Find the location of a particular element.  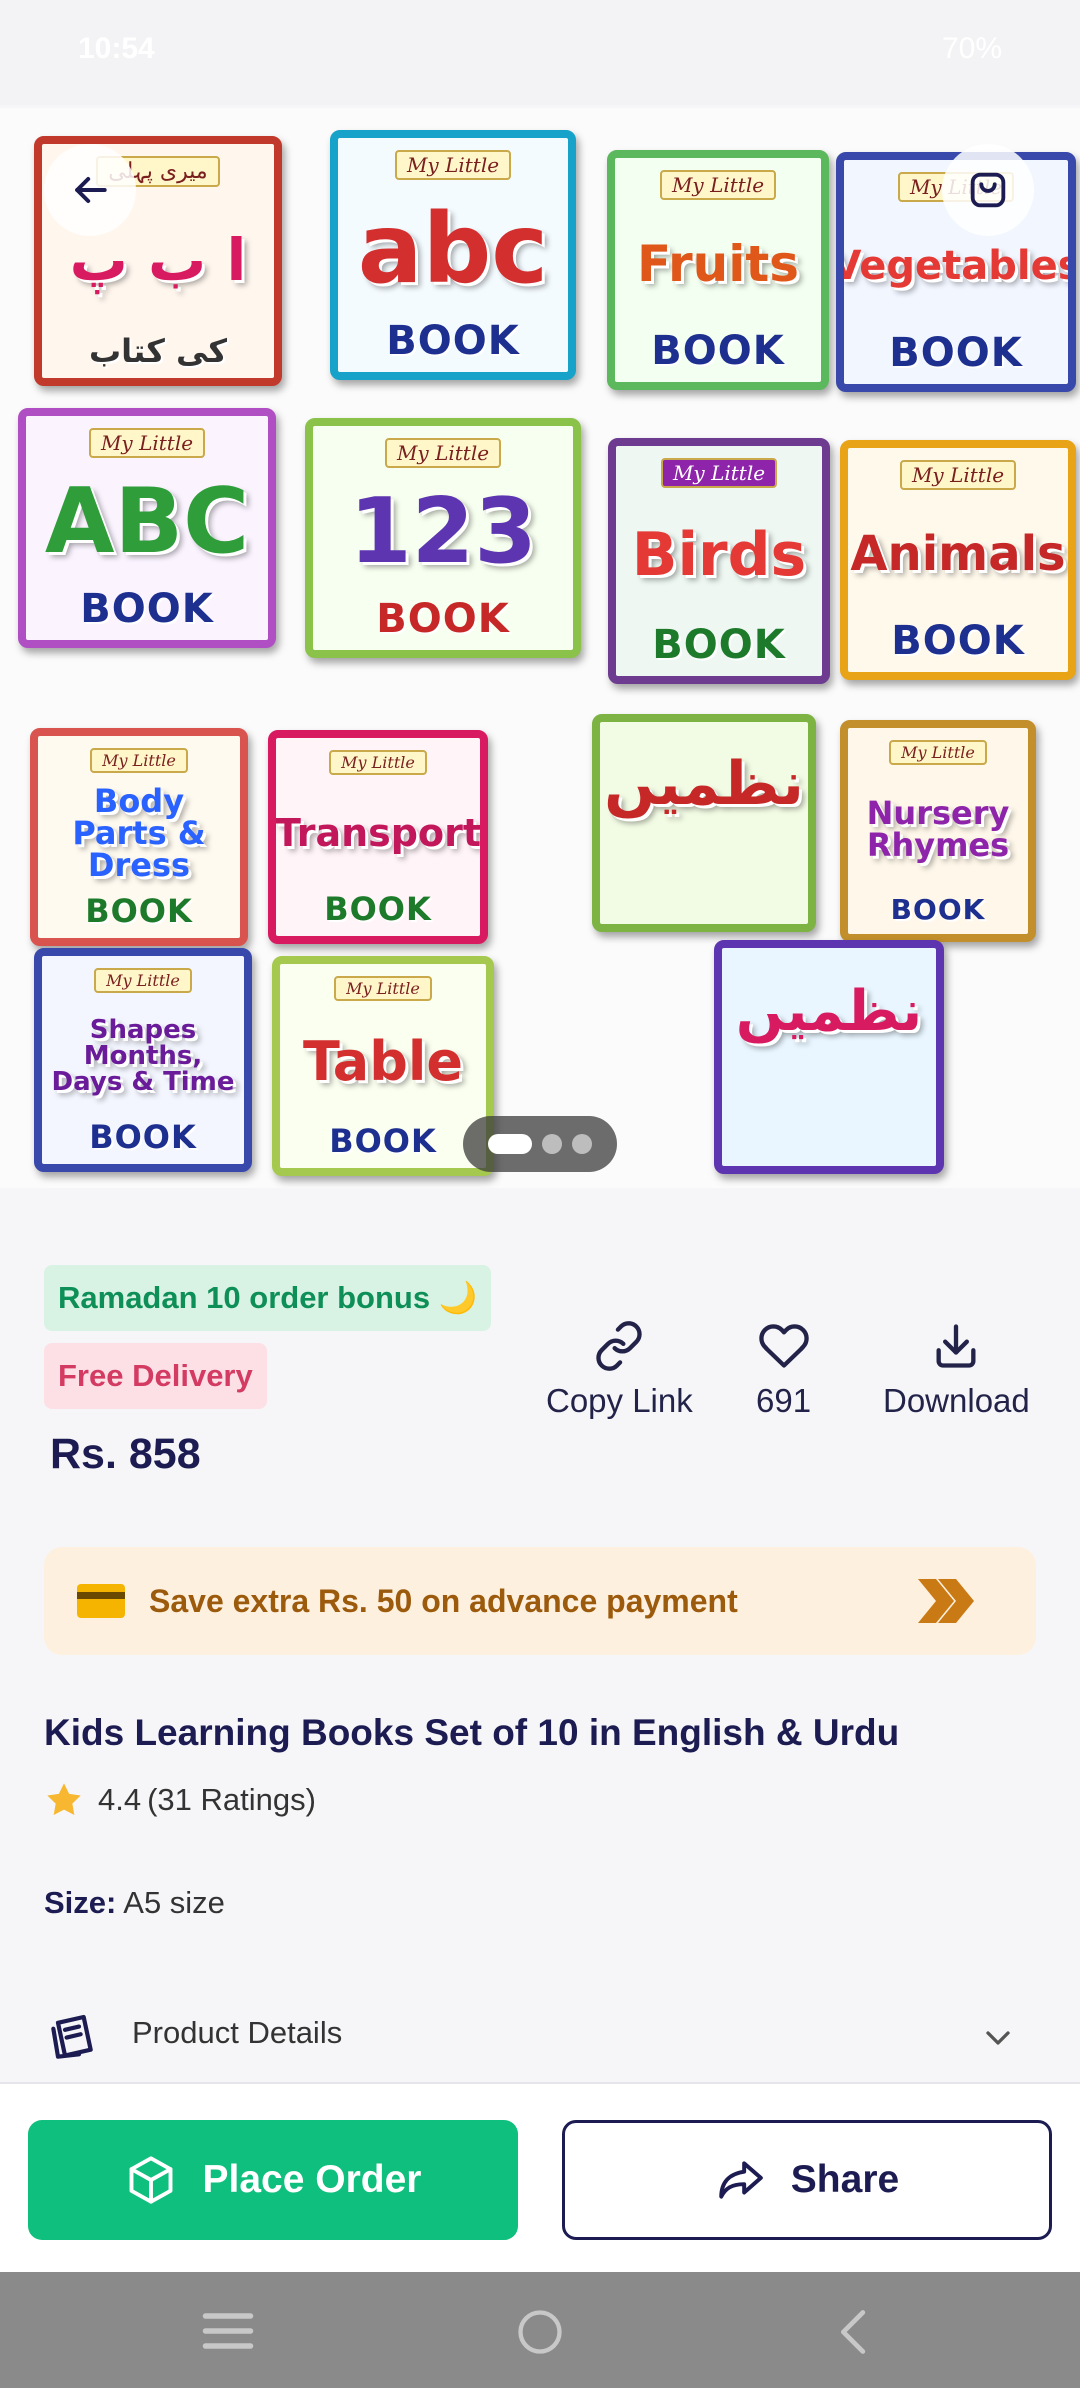

advance-payment-banner: Save extra Rs. 50 on advance payment is located at coordinates (540, 1601).